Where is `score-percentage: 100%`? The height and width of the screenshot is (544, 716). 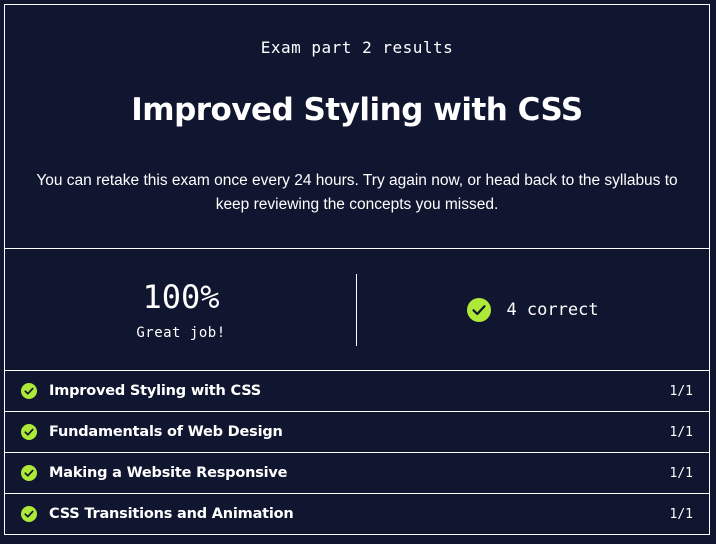 score-percentage: 100% is located at coordinates (181, 297).